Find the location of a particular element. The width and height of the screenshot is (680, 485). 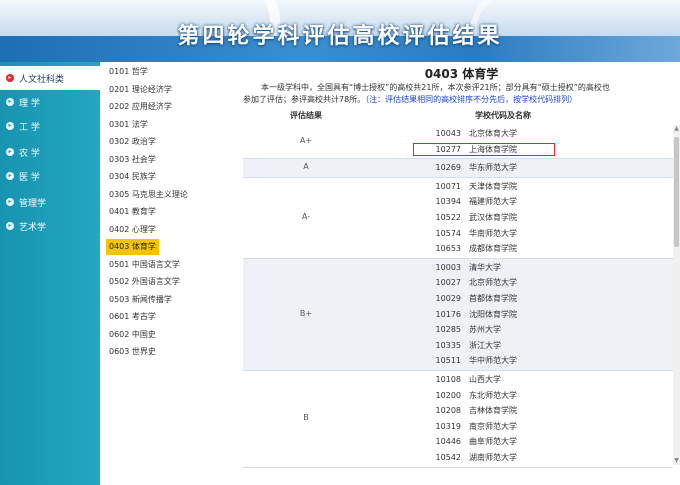

school-code: 10542 is located at coordinates (448, 457).